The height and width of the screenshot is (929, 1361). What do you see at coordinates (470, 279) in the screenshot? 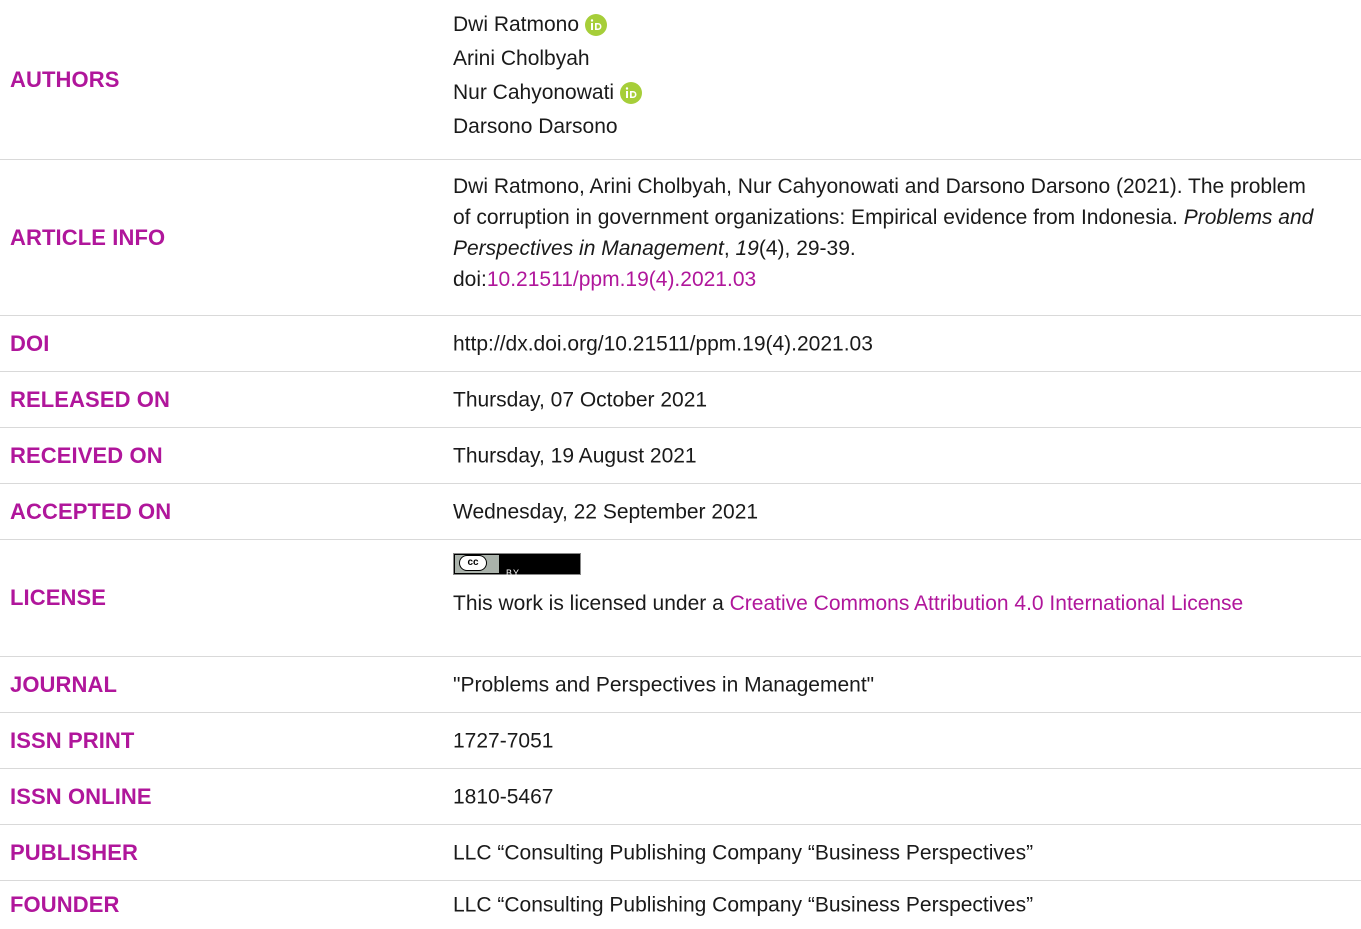
I see `doi-prefix: doi:` at bounding box center [470, 279].